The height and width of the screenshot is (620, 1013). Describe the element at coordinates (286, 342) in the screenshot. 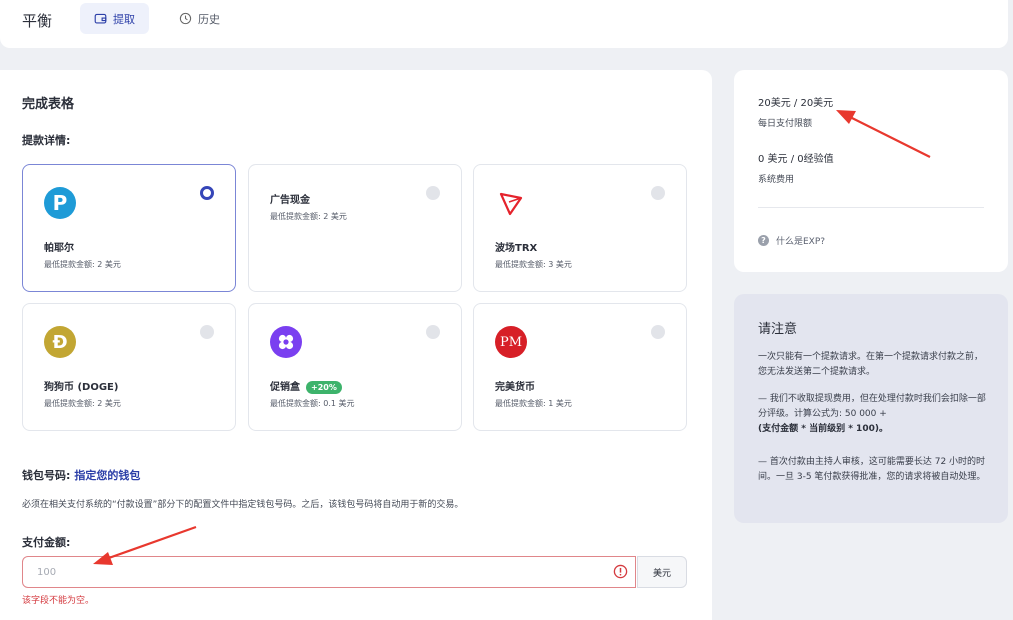

I see `promo-box-icon` at that location.